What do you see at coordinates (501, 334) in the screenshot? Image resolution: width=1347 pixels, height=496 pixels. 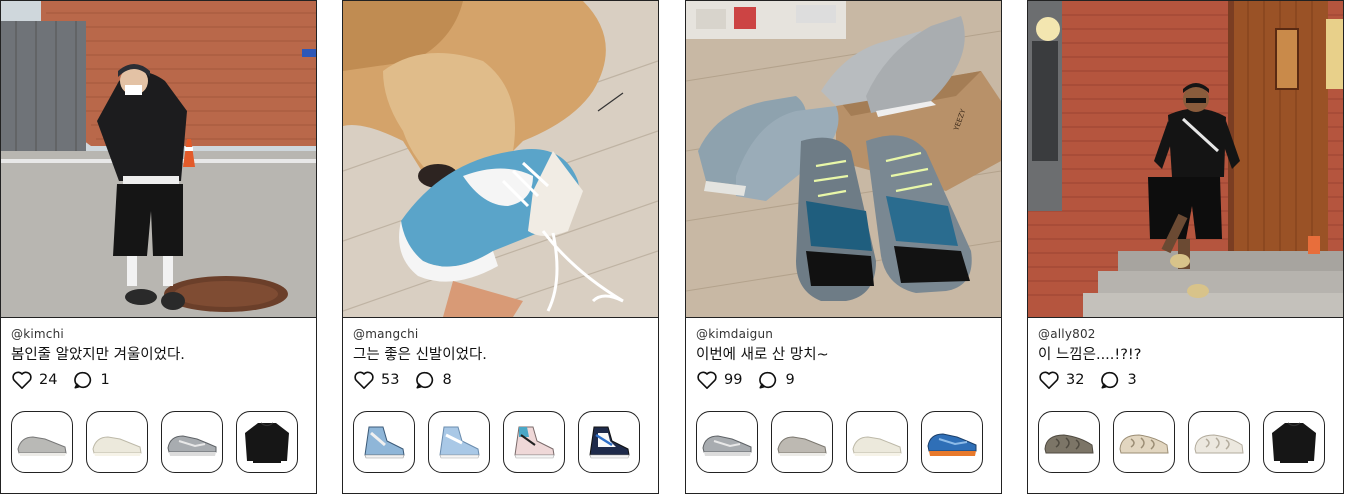 I see `post-username: @mangchi` at bounding box center [501, 334].